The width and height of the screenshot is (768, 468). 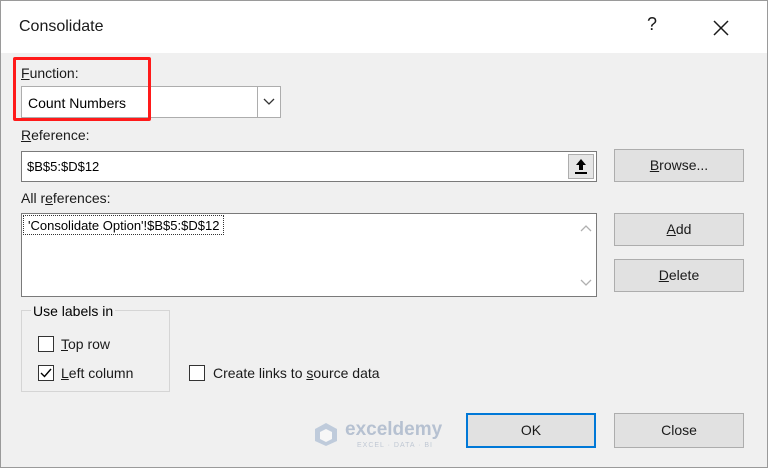 What do you see at coordinates (197, 373) in the screenshot?
I see `create-links-checkbox` at bounding box center [197, 373].